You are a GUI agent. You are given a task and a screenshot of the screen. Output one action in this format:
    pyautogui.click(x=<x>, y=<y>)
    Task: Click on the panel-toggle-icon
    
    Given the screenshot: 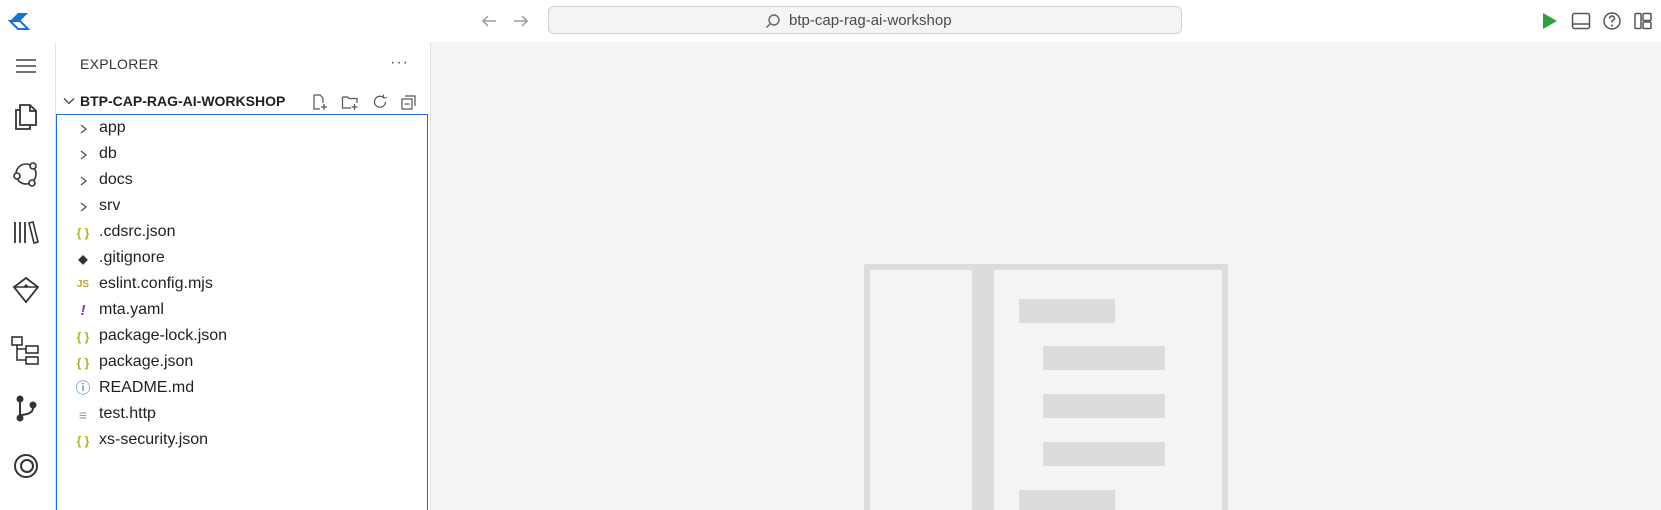 What is the action you would take?
    pyautogui.click(x=1581, y=21)
    